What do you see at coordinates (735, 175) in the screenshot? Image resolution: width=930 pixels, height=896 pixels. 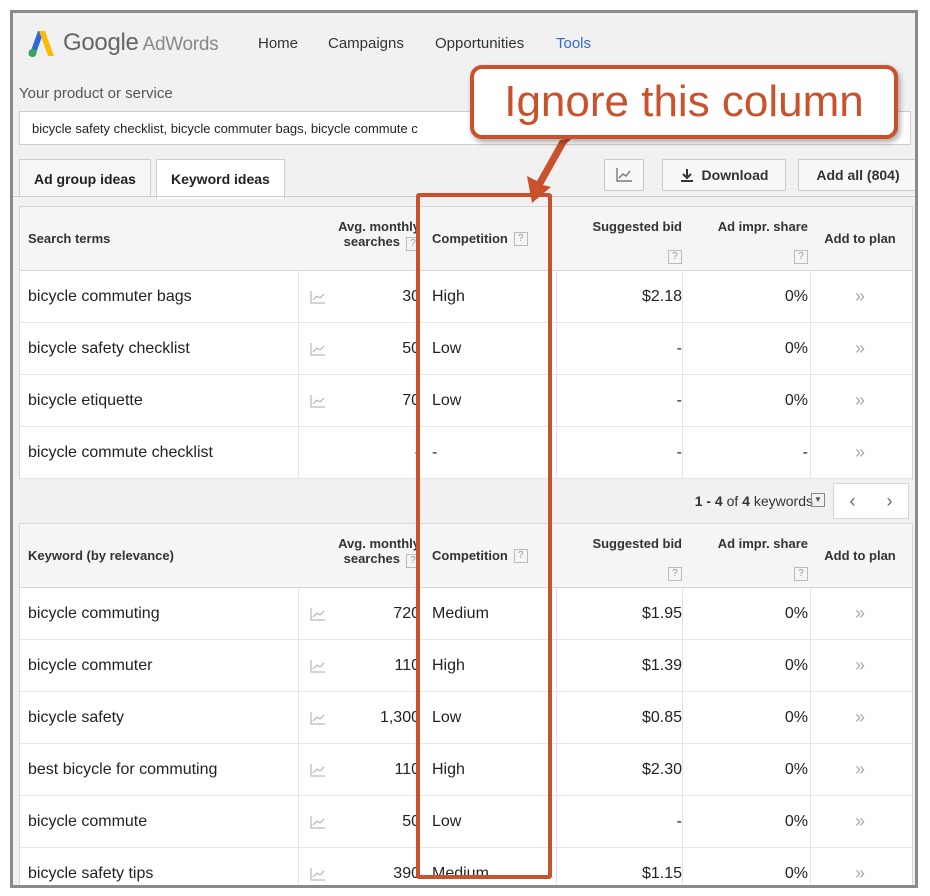 I see `download-label: Download` at bounding box center [735, 175].